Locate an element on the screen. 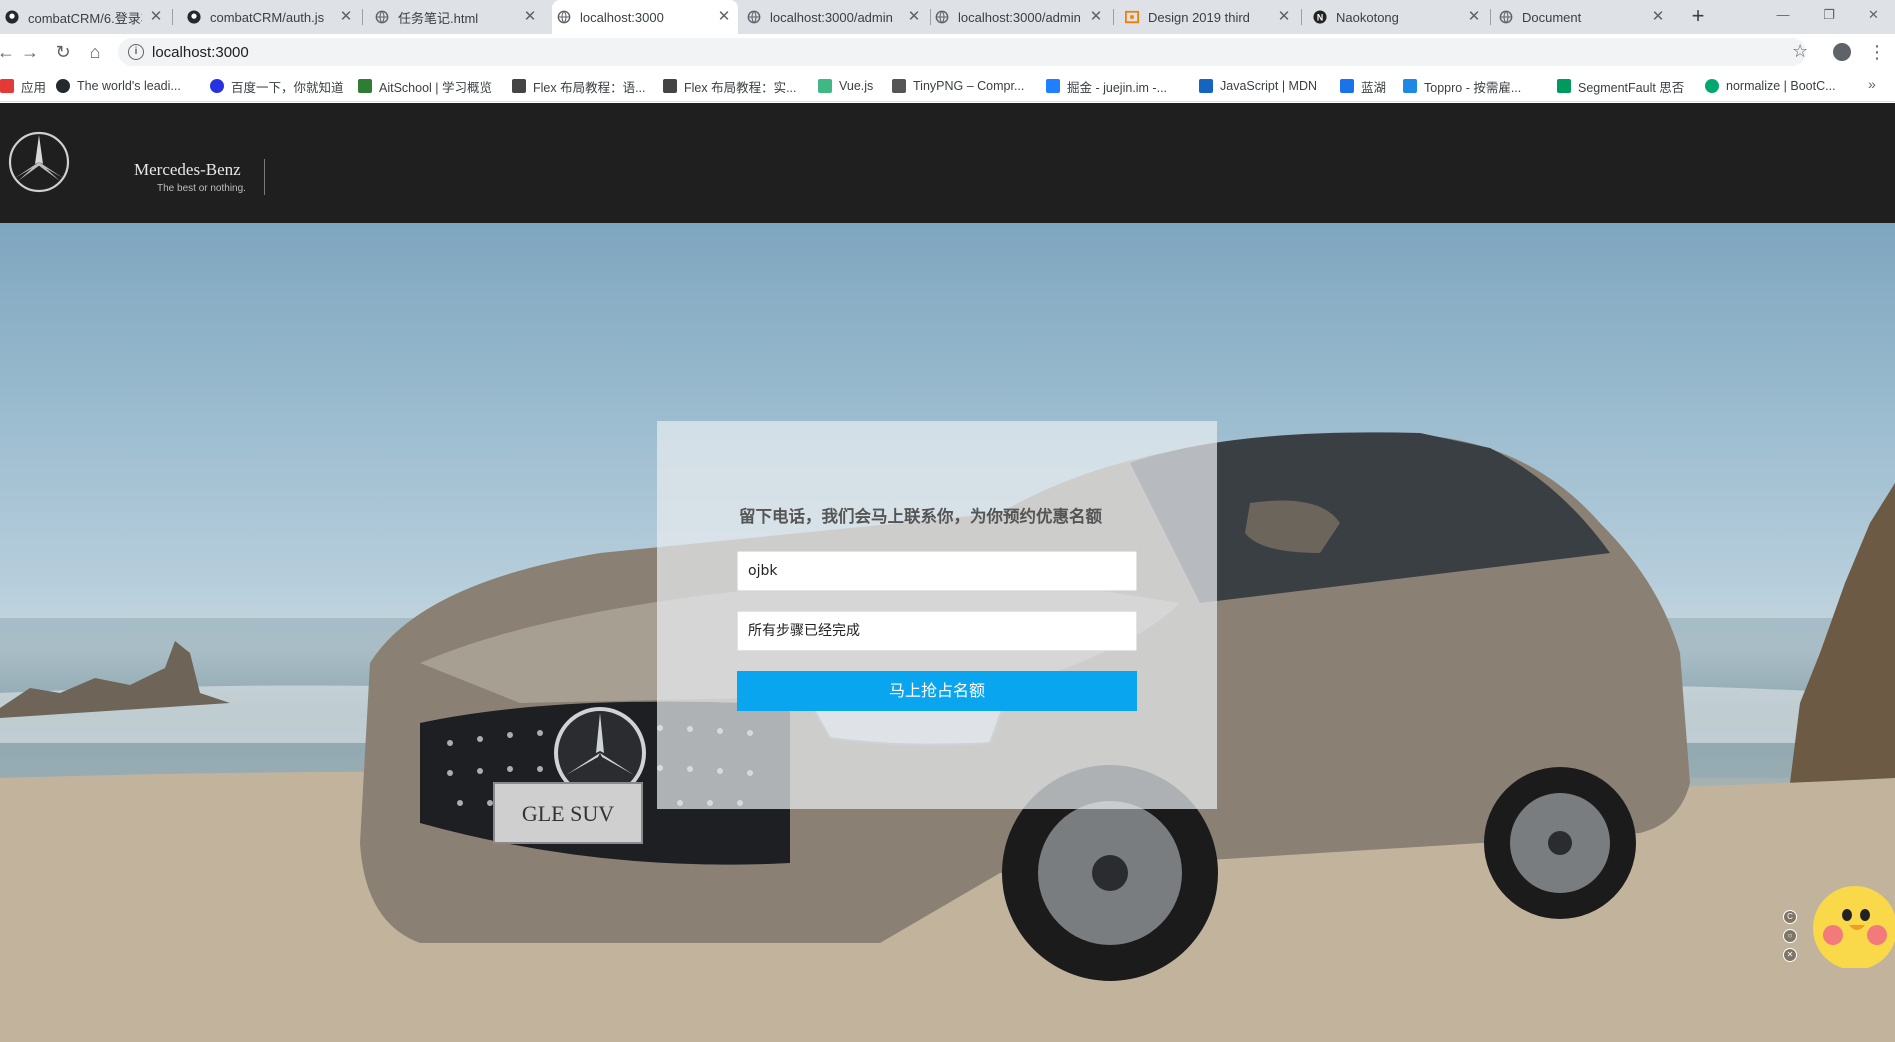 Image resolution: width=1895 pixels, height=1042 pixels. mdn-icon is located at coordinates (1206, 86).